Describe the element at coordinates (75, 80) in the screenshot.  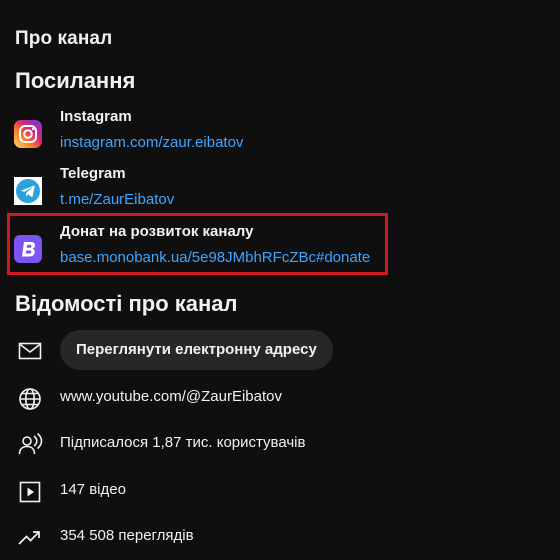
I see `links-heading: Посилання` at that location.